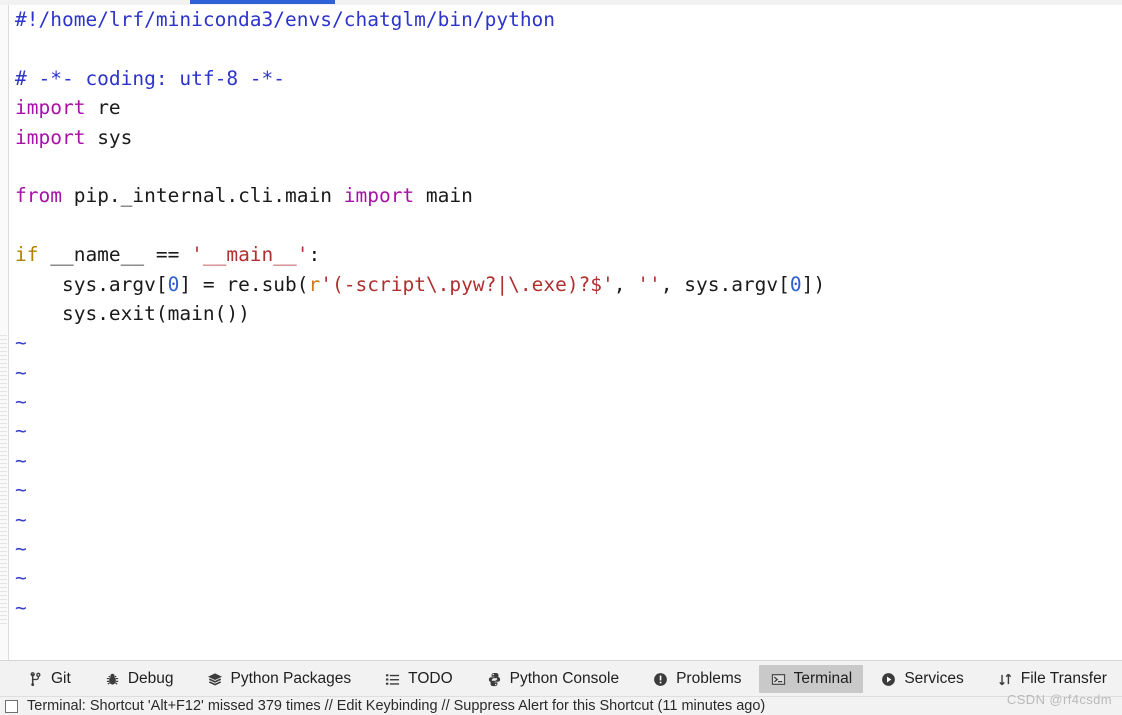 This screenshot has height=715, width=1122. Describe the element at coordinates (561, 78) in the screenshot. I see `code-line: # -*- coding: utf-8 -*-` at that location.